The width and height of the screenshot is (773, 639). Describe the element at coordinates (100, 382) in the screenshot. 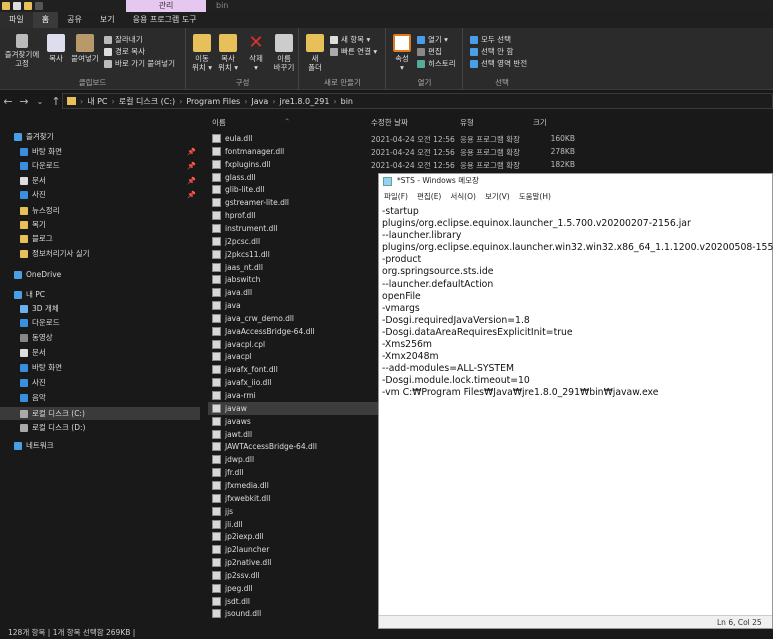

I see `nav-item: 사진` at that location.